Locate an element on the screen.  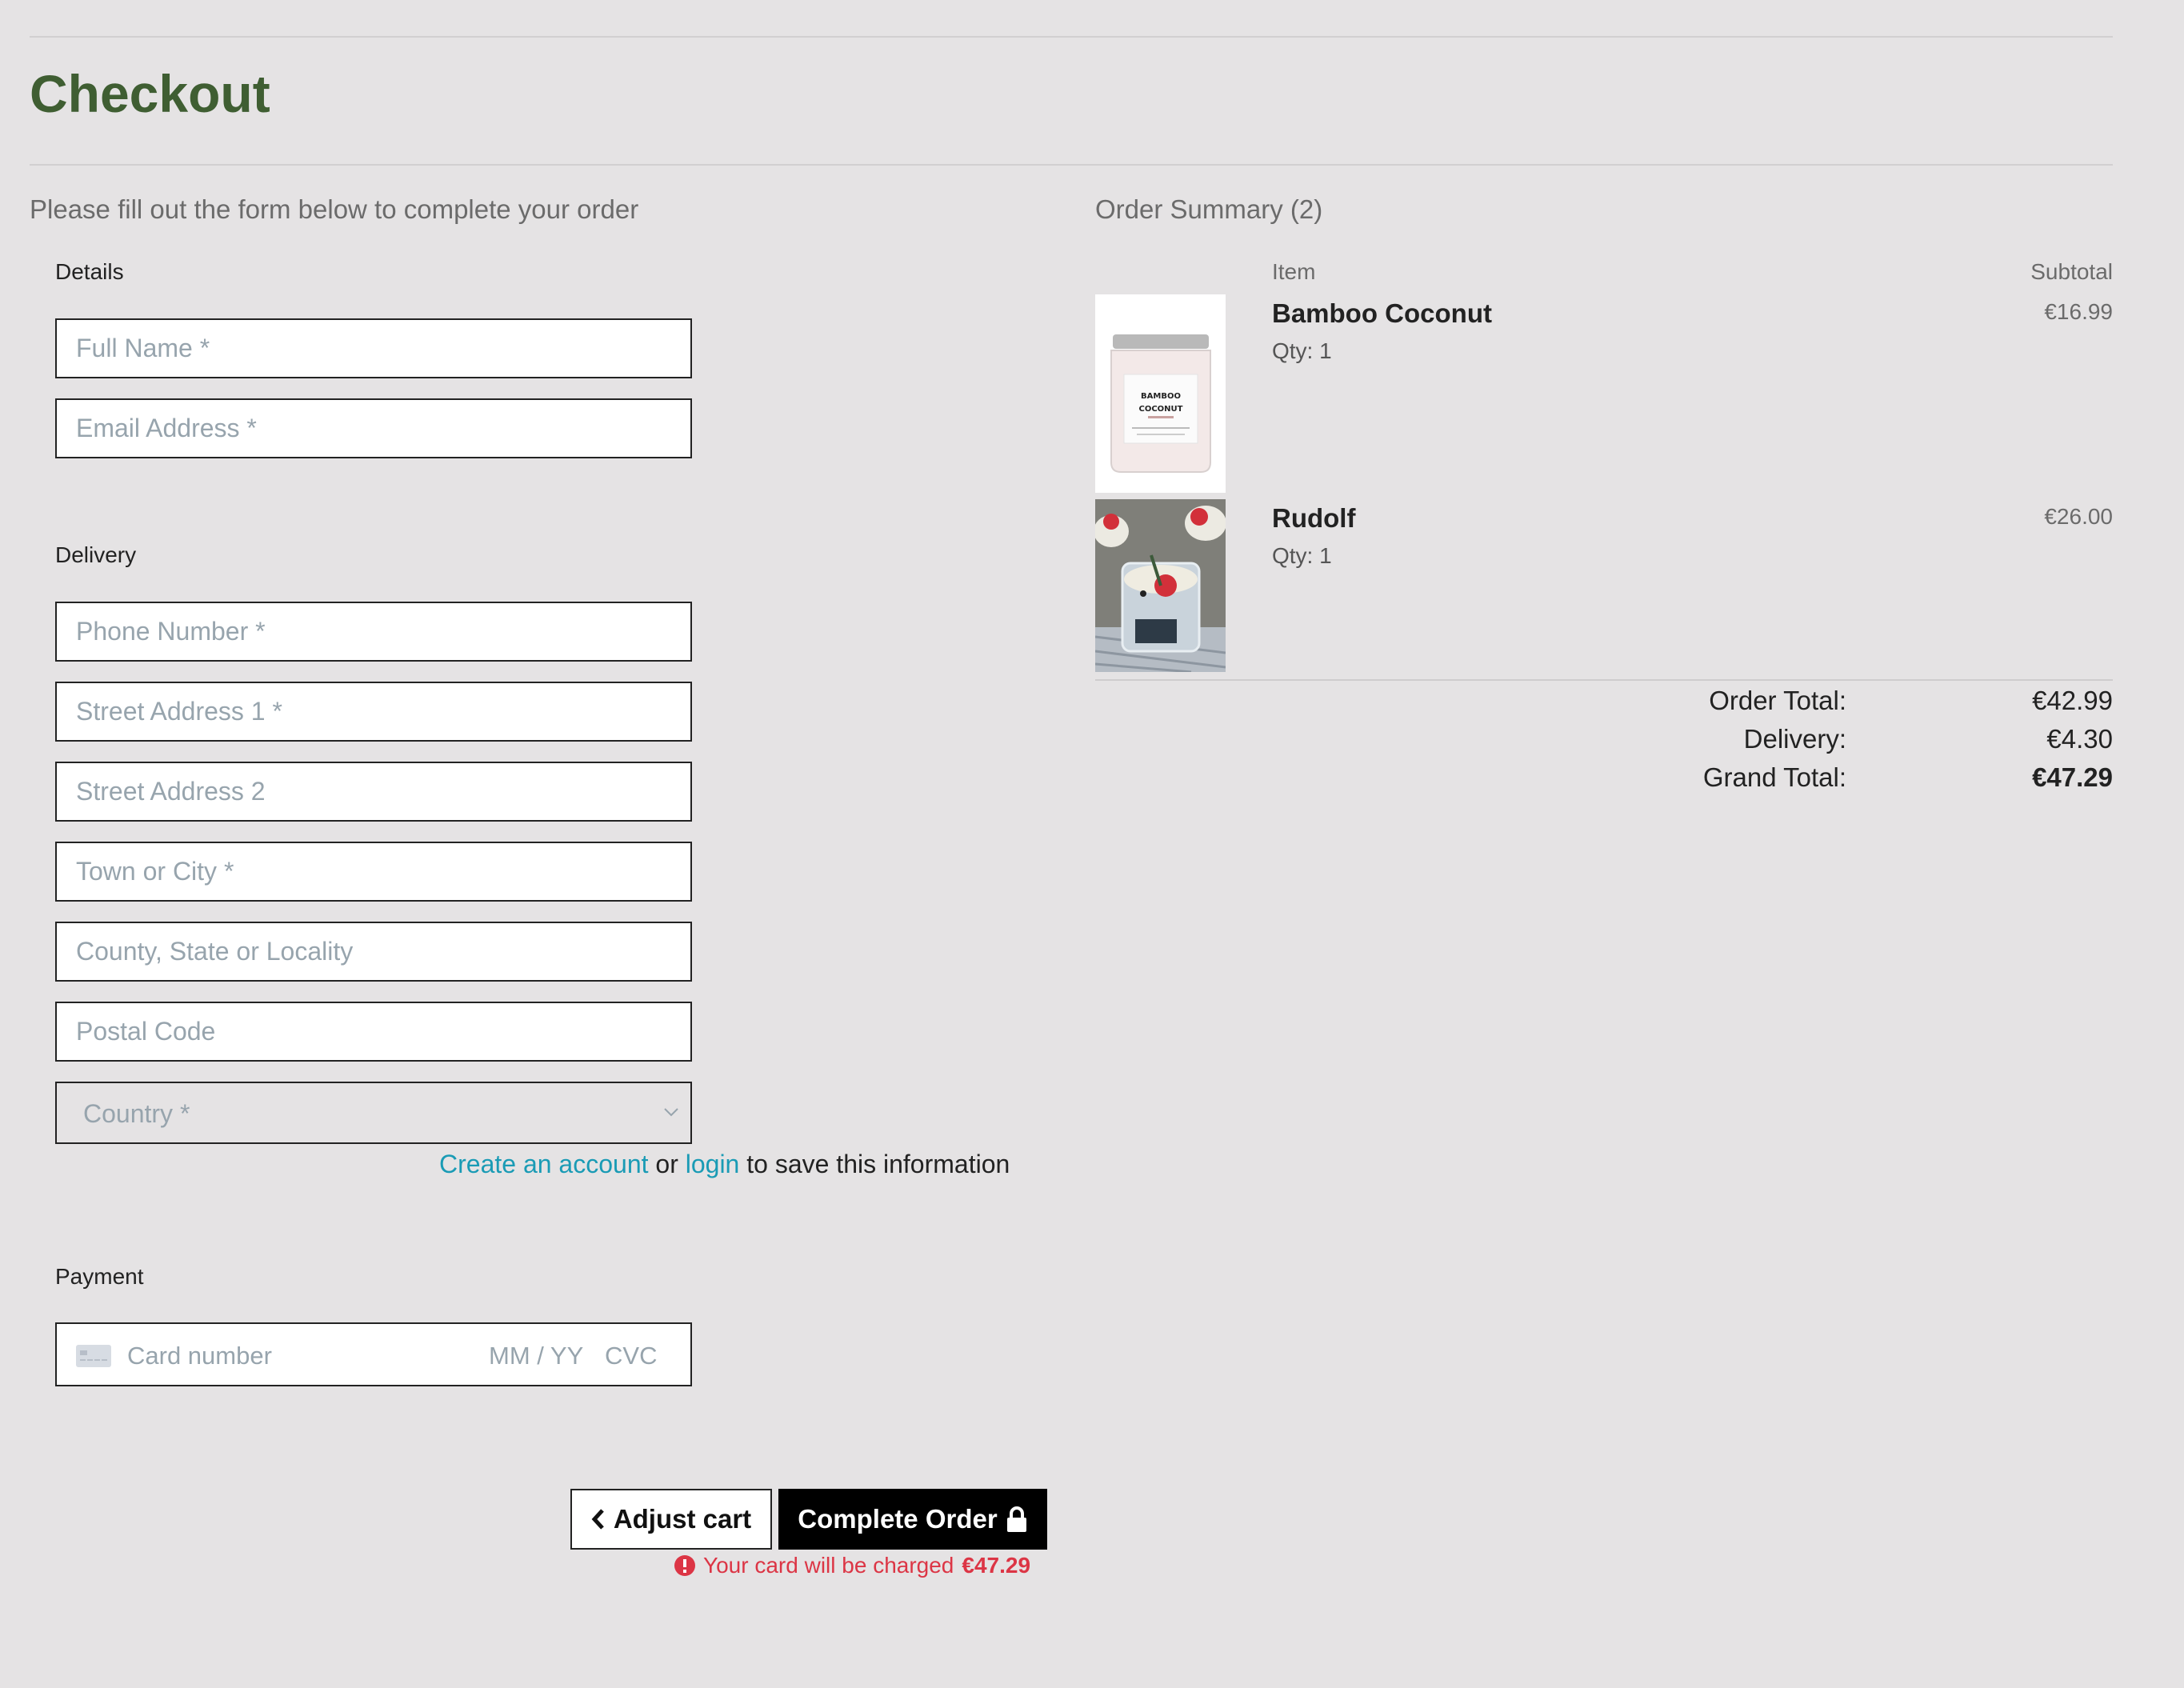
full-name-input is located at coordinates (373, 348).